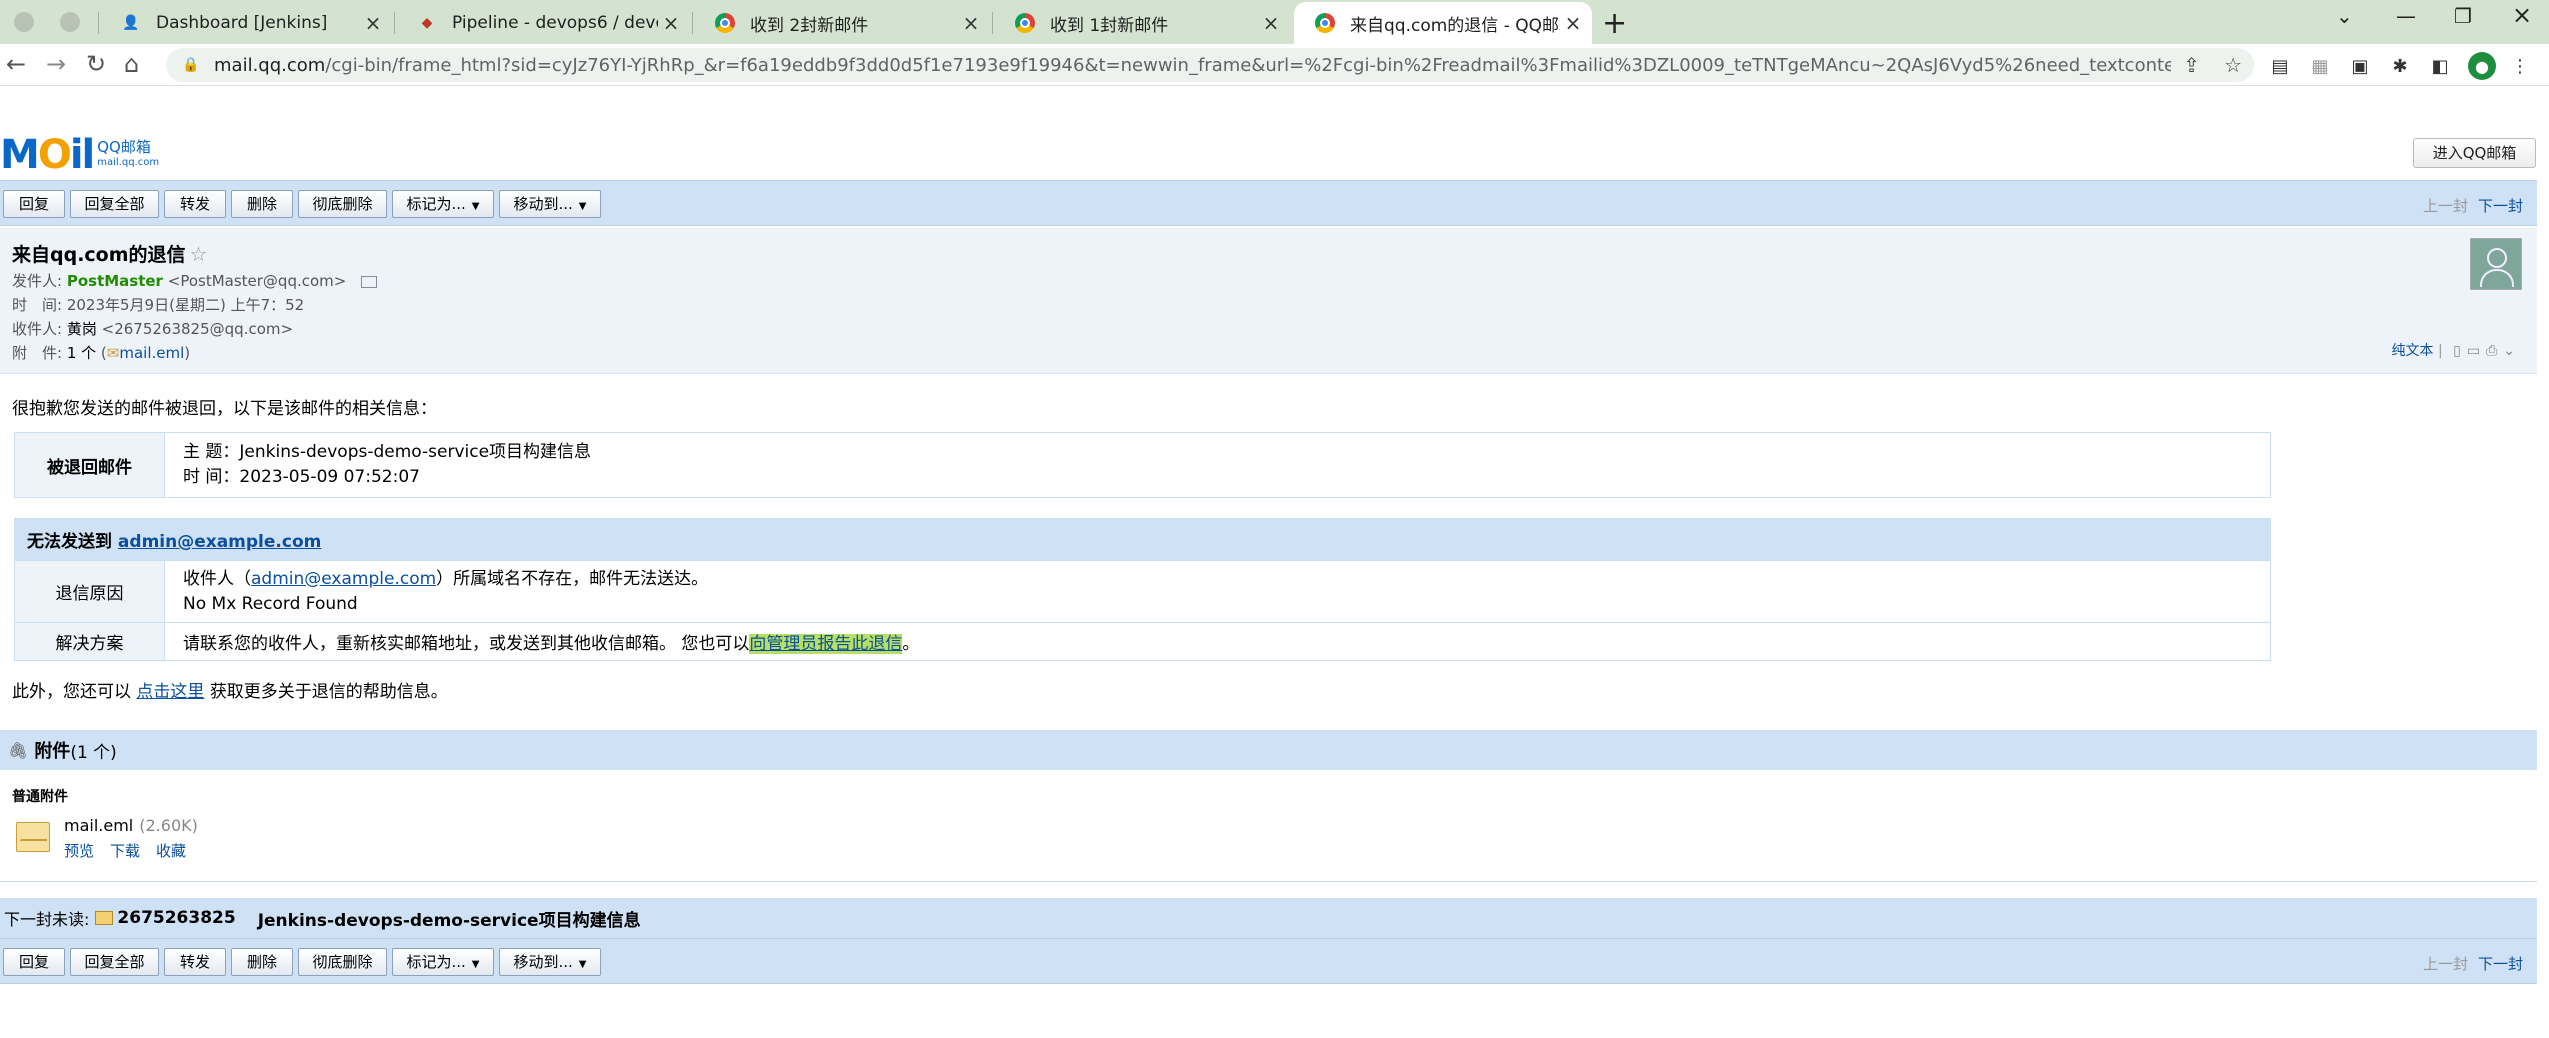 This screenshot has width=2549, height=1038. I want to click on preview-link: 预览, so click(79, 851).